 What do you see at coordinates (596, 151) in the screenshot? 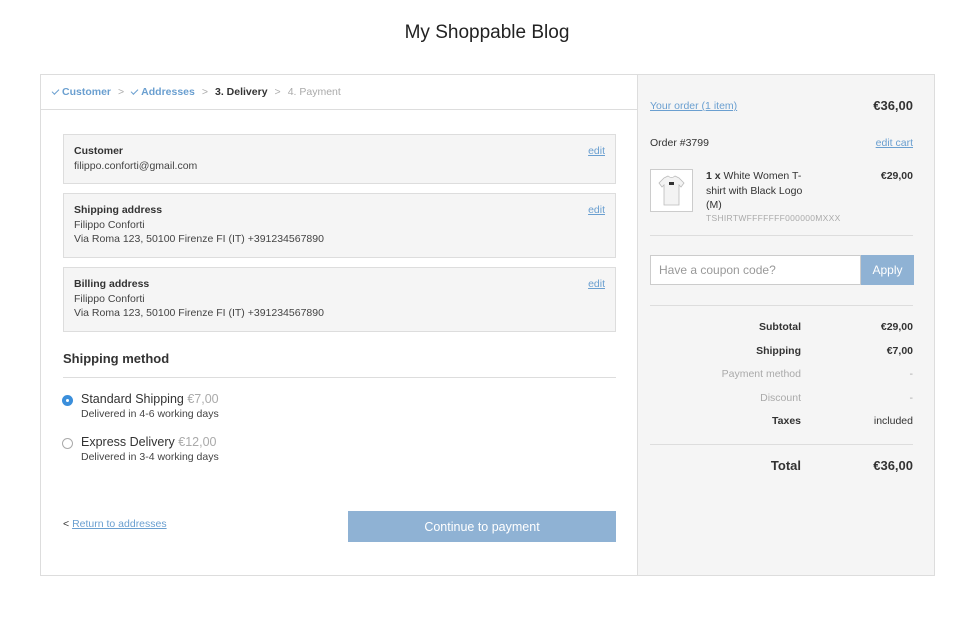
I see `edit-customer-link: edit` at bounding box center [596, 151].